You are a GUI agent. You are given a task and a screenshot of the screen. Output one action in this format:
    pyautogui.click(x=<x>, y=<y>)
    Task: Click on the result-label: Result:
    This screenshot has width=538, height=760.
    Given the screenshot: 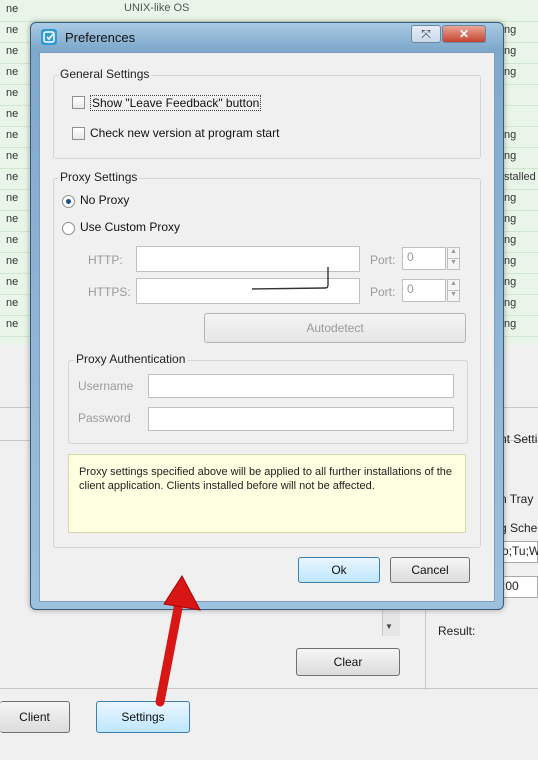 What is the action you would take?
    pyautogui.click(x=457, y=631)
    